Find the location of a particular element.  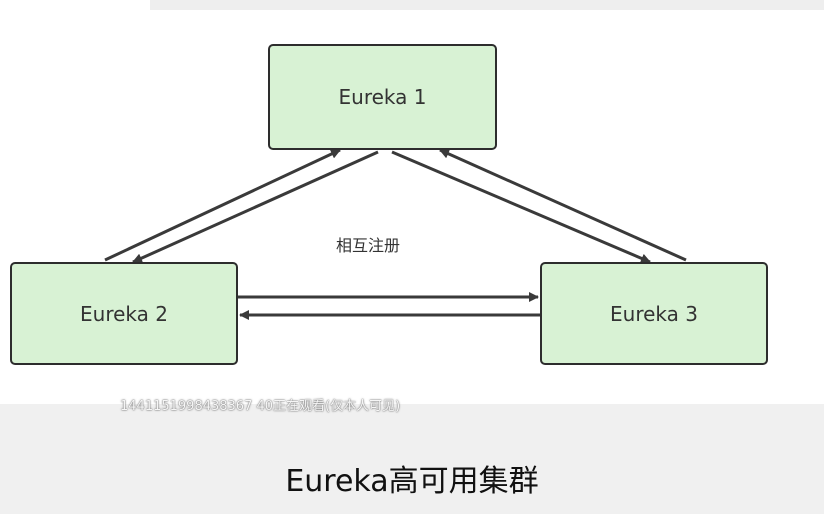

node-eureka-1-label: Eureka 1 is located at coordinates (382, 97).